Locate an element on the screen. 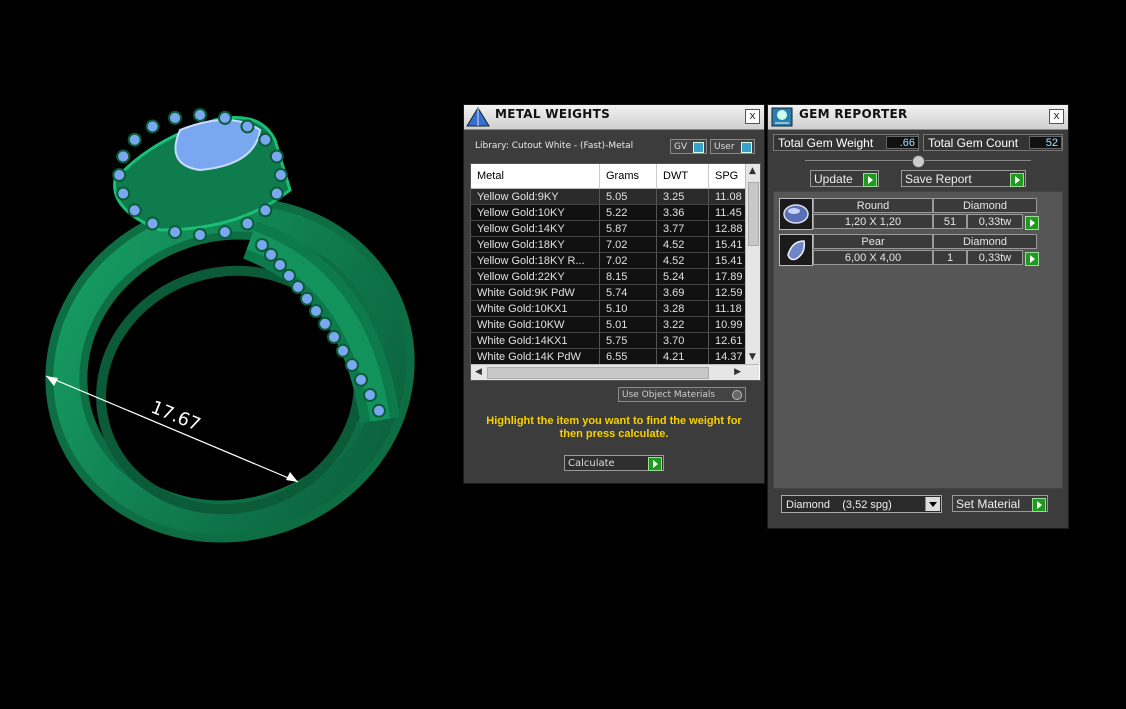  table-row: White Gold:14KX1 5.75 3.70 12.61 is located at coordinates (613, 340).